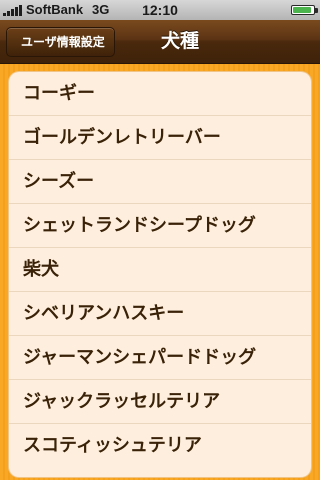  I want to click on battery-icon, so click(304, 10).